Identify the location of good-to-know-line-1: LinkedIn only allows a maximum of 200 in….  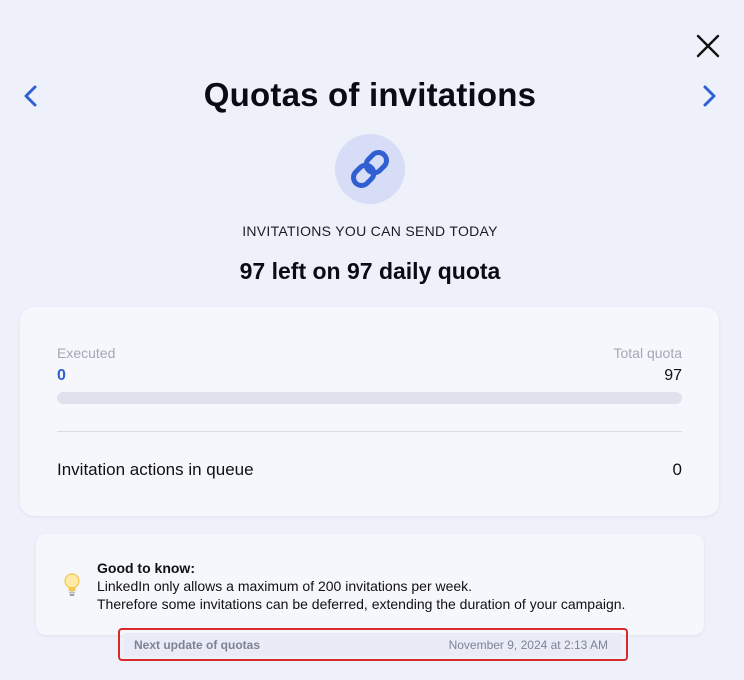
(285, 586).